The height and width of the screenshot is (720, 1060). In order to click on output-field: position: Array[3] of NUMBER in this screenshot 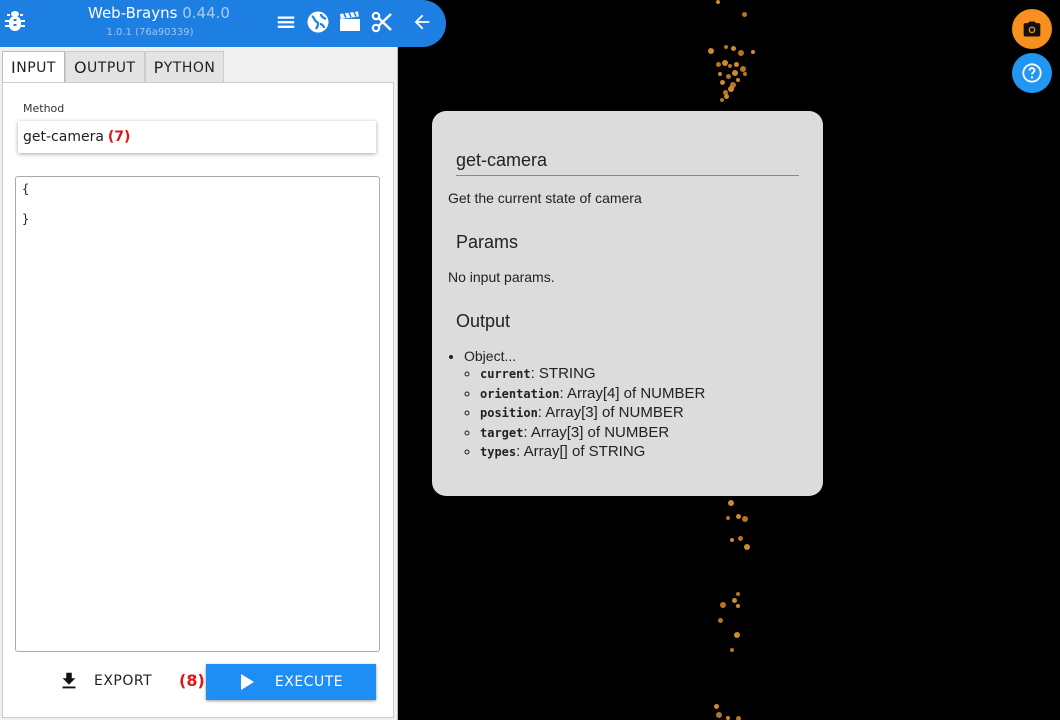, I will do `click(592, 413)`.